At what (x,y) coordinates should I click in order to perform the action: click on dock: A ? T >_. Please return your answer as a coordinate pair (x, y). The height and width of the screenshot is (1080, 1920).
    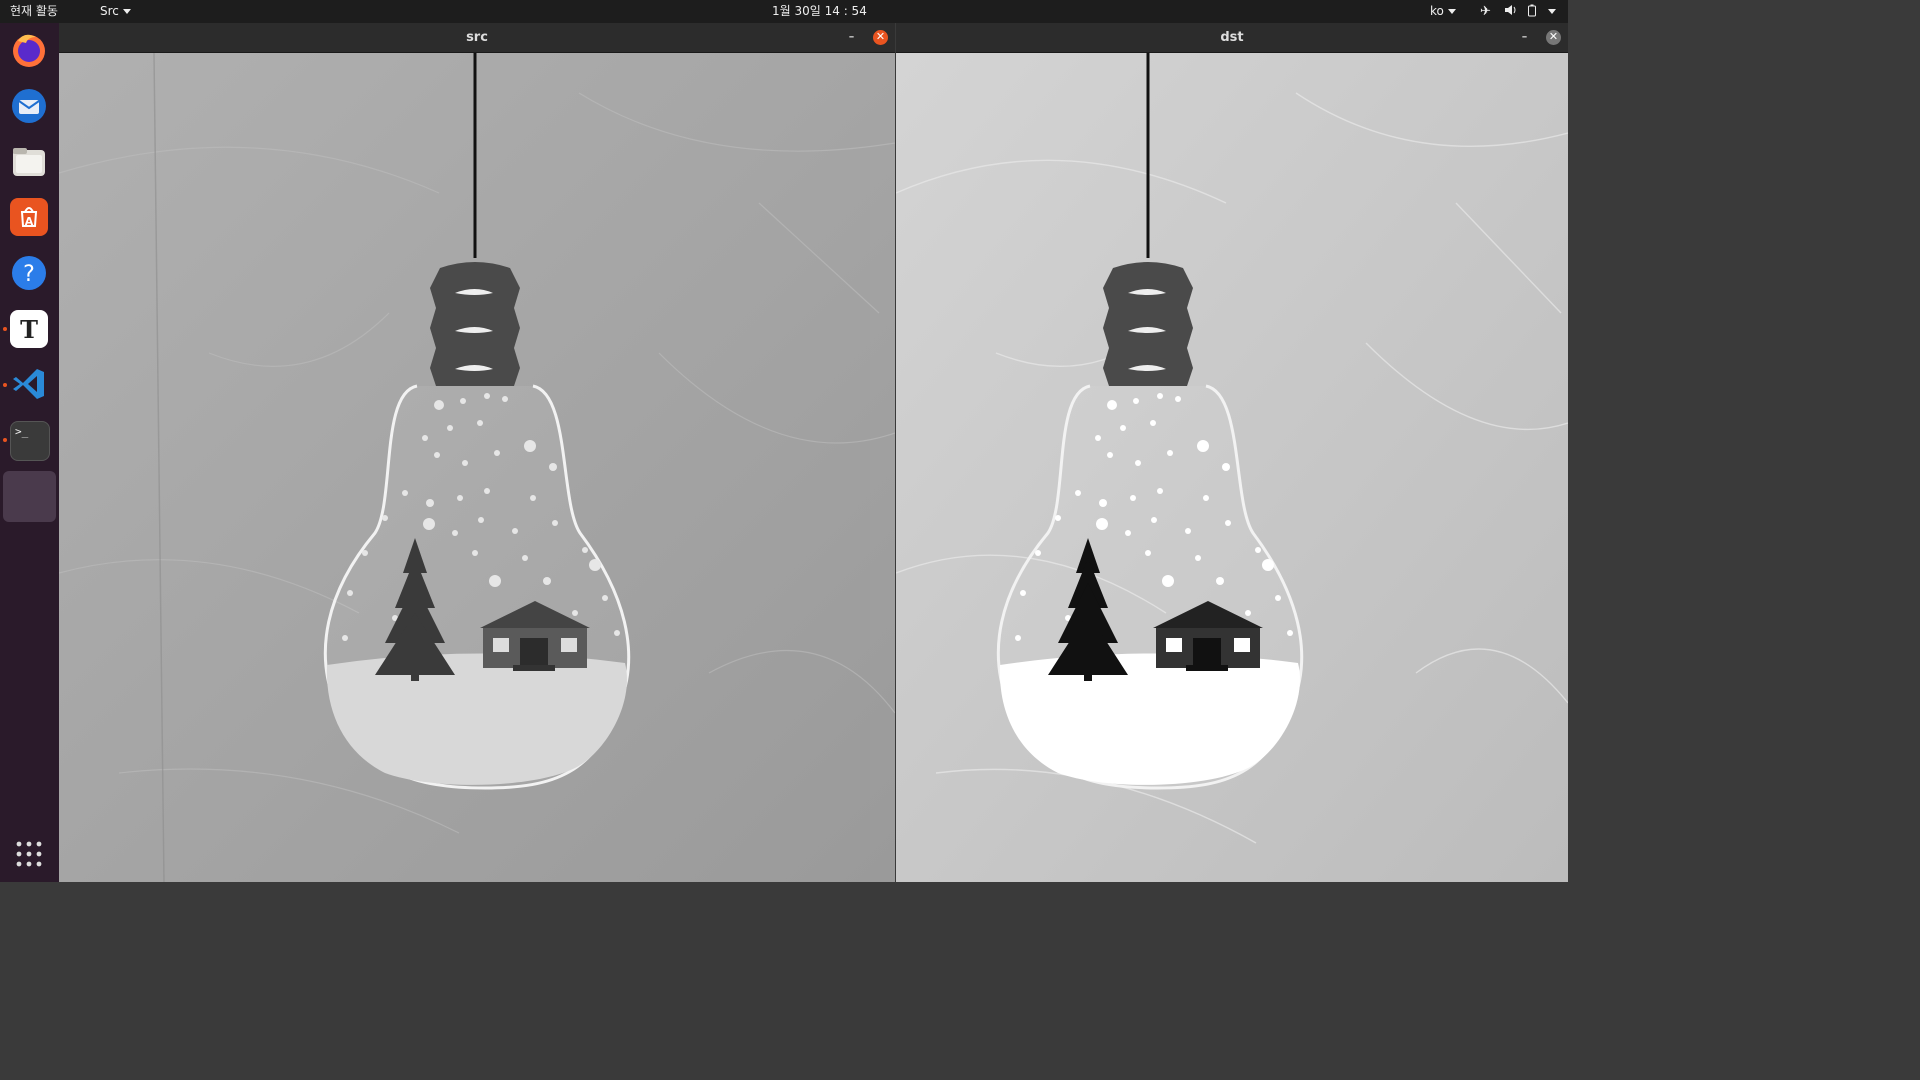
    Looking at the image, I should click on (29, 452).